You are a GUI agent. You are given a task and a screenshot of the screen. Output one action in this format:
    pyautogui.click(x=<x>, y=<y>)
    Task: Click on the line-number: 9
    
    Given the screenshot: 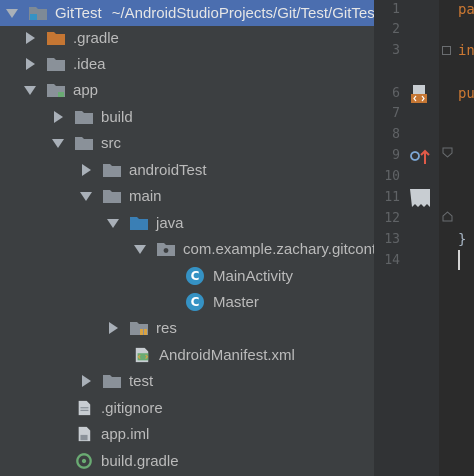 What is the action you would take?
    pyautogui.click(x=396, y=155)
    